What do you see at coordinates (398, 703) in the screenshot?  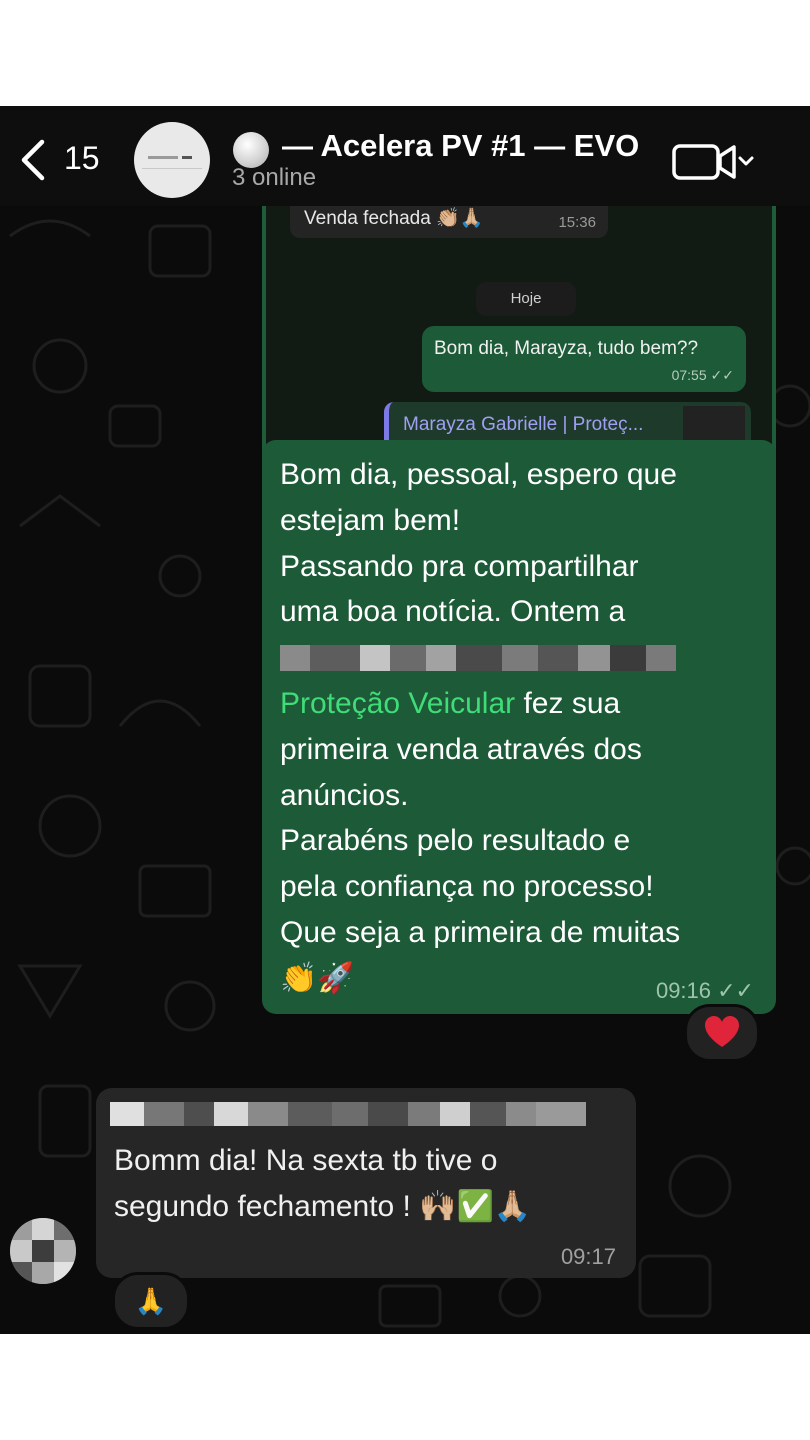 I see `highlighted-company-name: Proteção Veicular` at bounding box center [398, 703].